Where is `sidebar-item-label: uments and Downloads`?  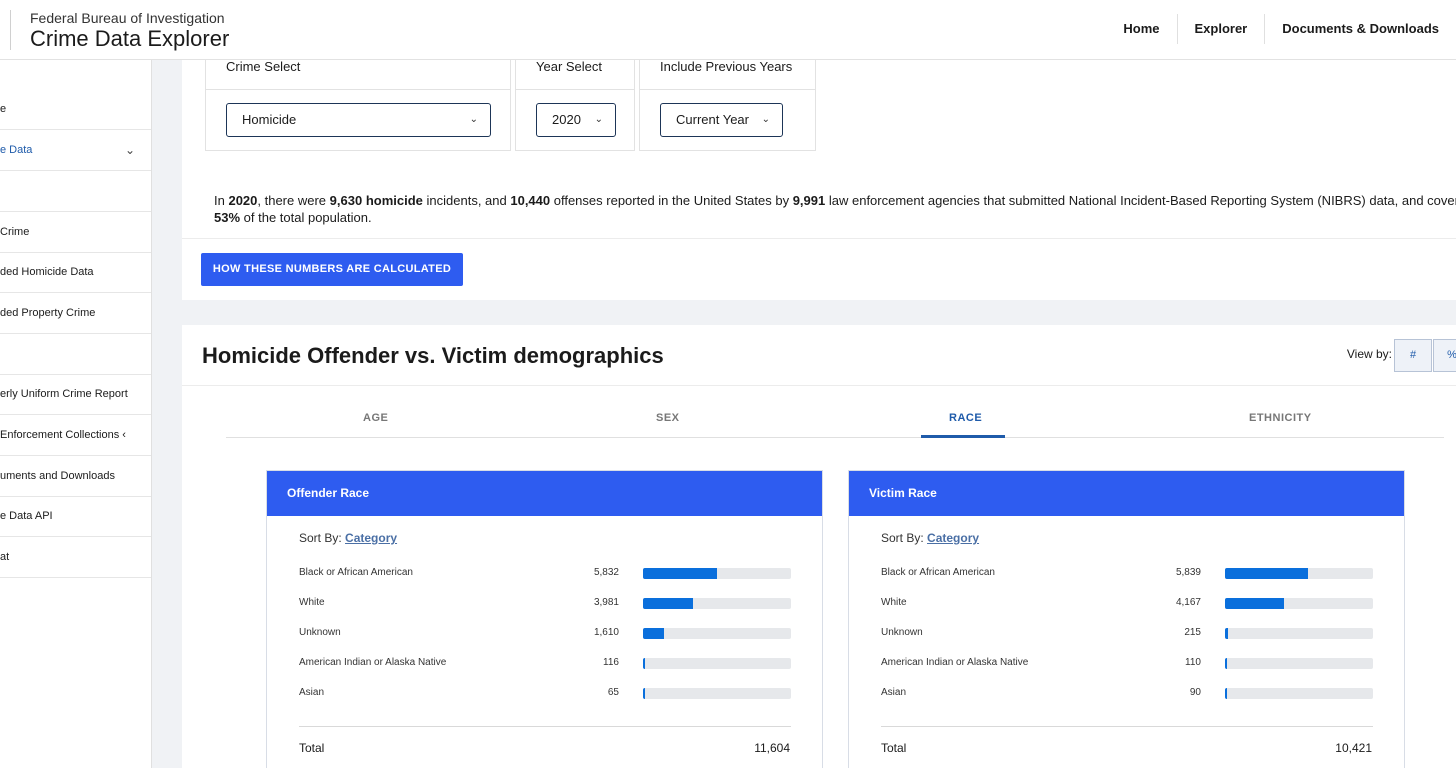
sidebar-item-label: uments and Downloads is located at coordinates (57, 476).